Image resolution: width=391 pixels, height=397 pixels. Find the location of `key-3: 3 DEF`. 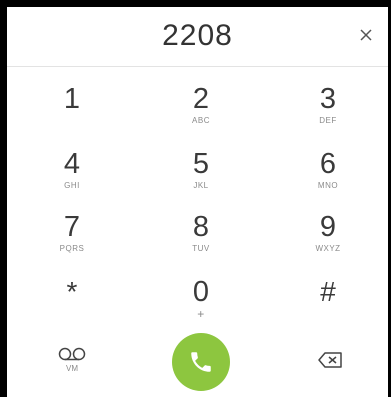

key-3: 3 DEF is located at coordinates (328, 110).